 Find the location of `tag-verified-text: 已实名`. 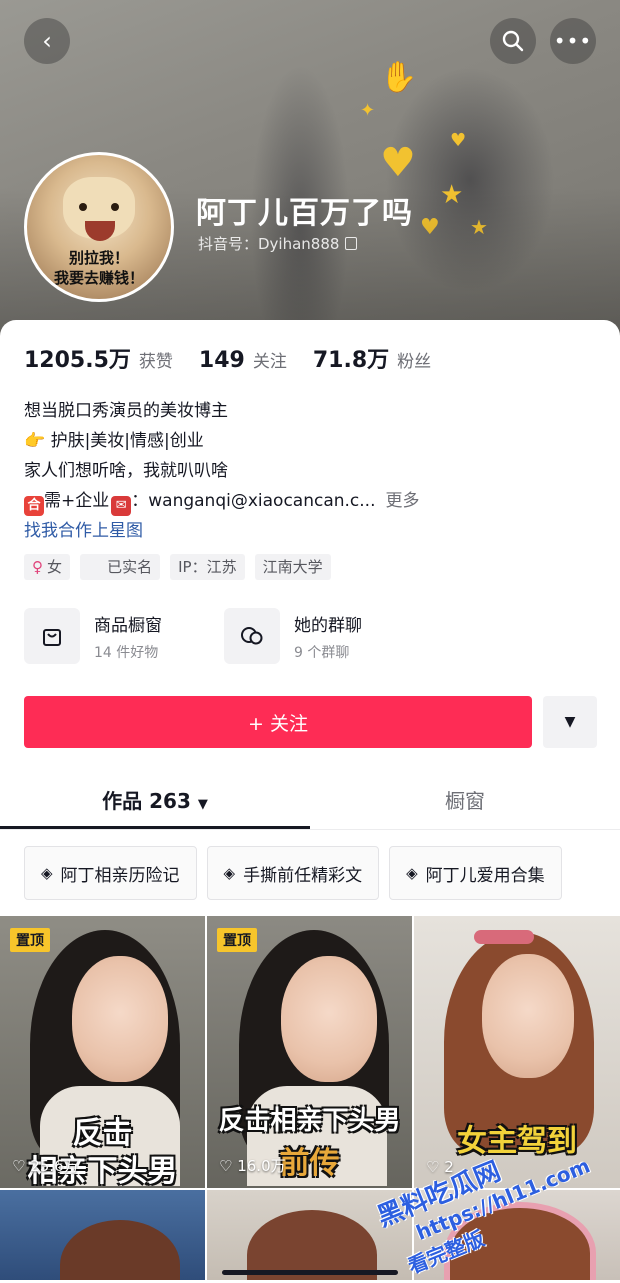

tag-verified-text: 已实名 is located at coordinates (130, 567).